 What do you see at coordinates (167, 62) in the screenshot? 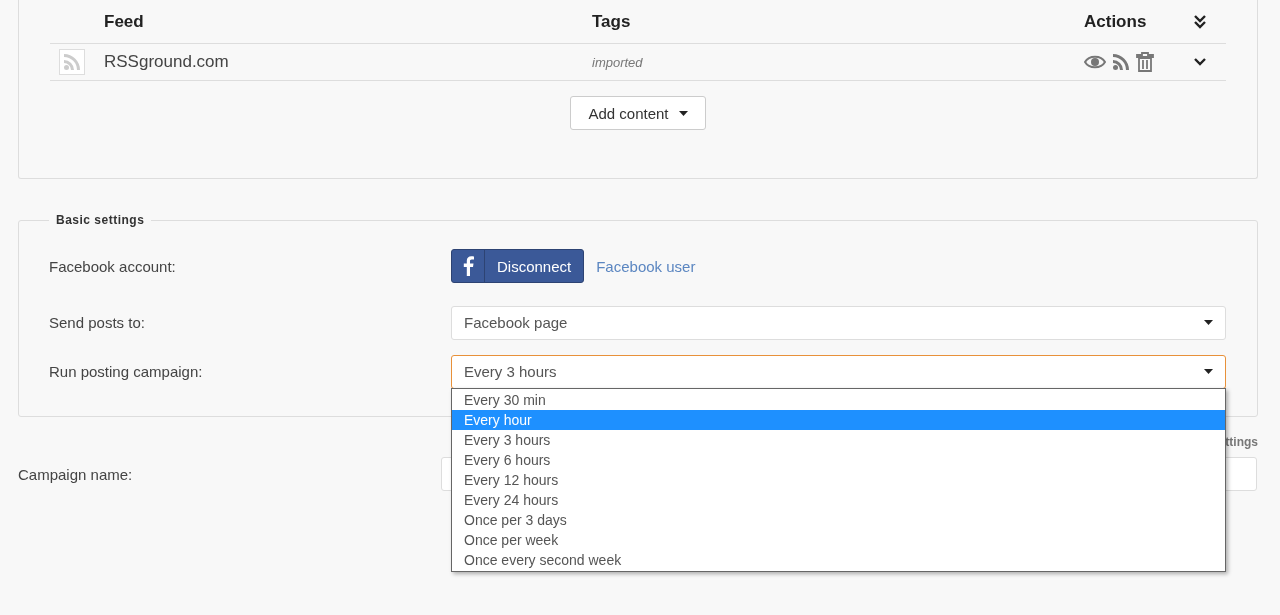
I see `feed-name: RSSground.com` at bounding box center [167, 62].